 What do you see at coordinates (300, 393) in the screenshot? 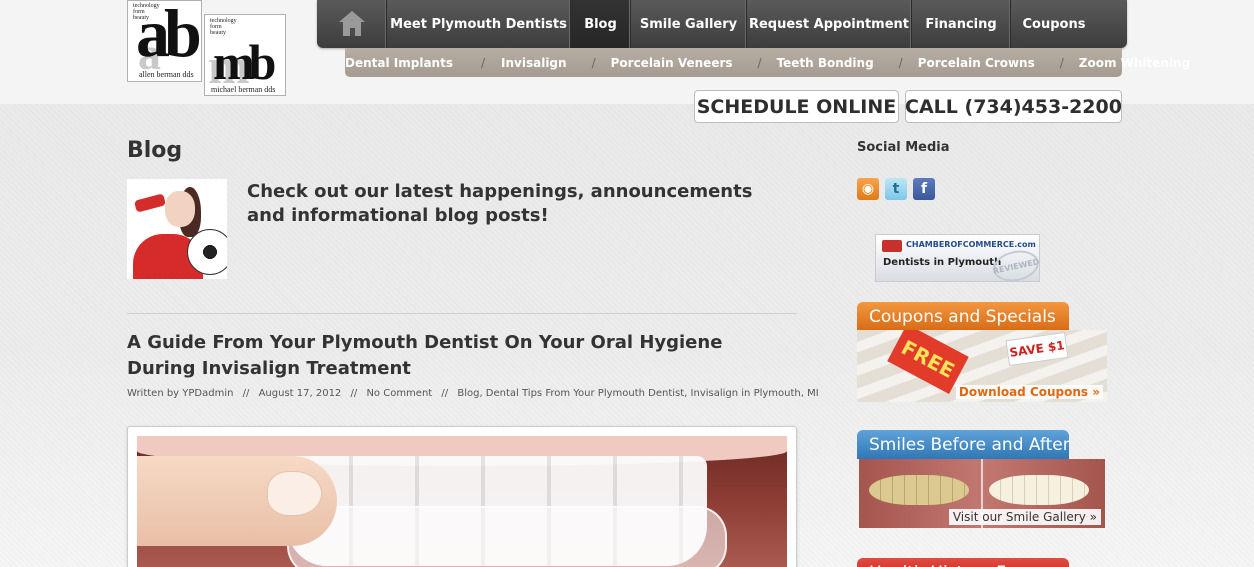
I see `post-date: August 17, 2012` at bounding box center [300, 393].